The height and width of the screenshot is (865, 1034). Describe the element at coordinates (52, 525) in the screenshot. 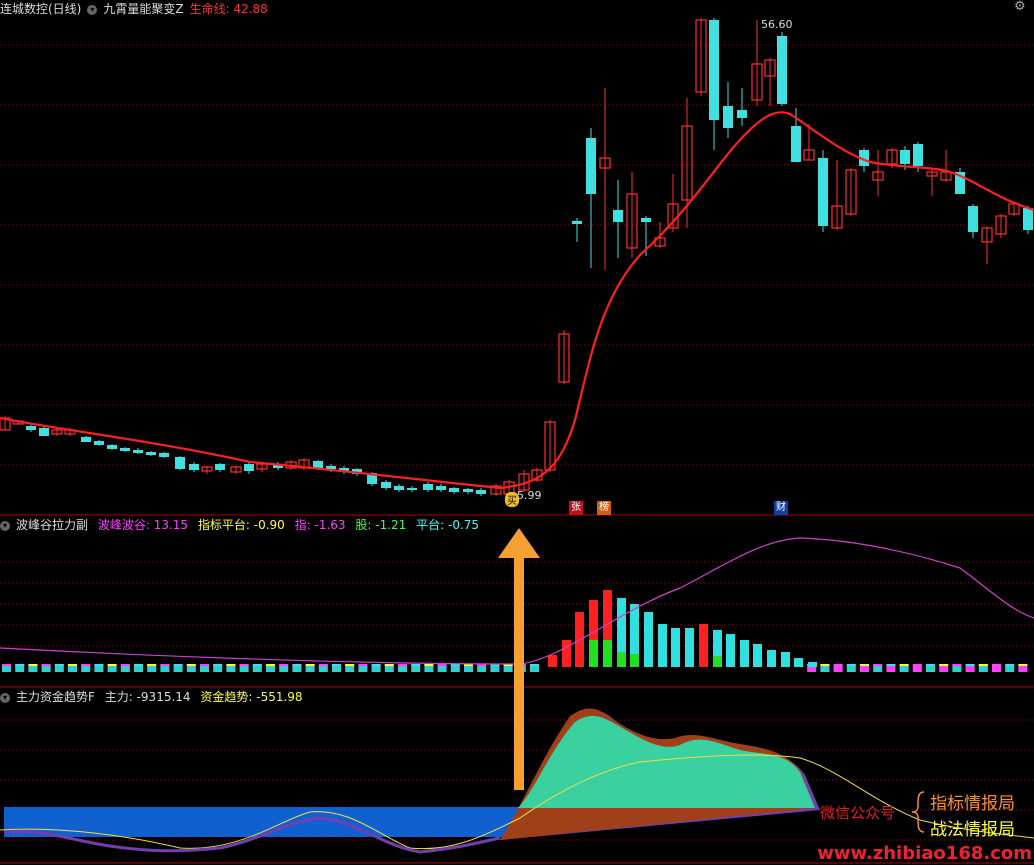

I see `sub-panel-1-name: 波峰谷拉力副` at that location.